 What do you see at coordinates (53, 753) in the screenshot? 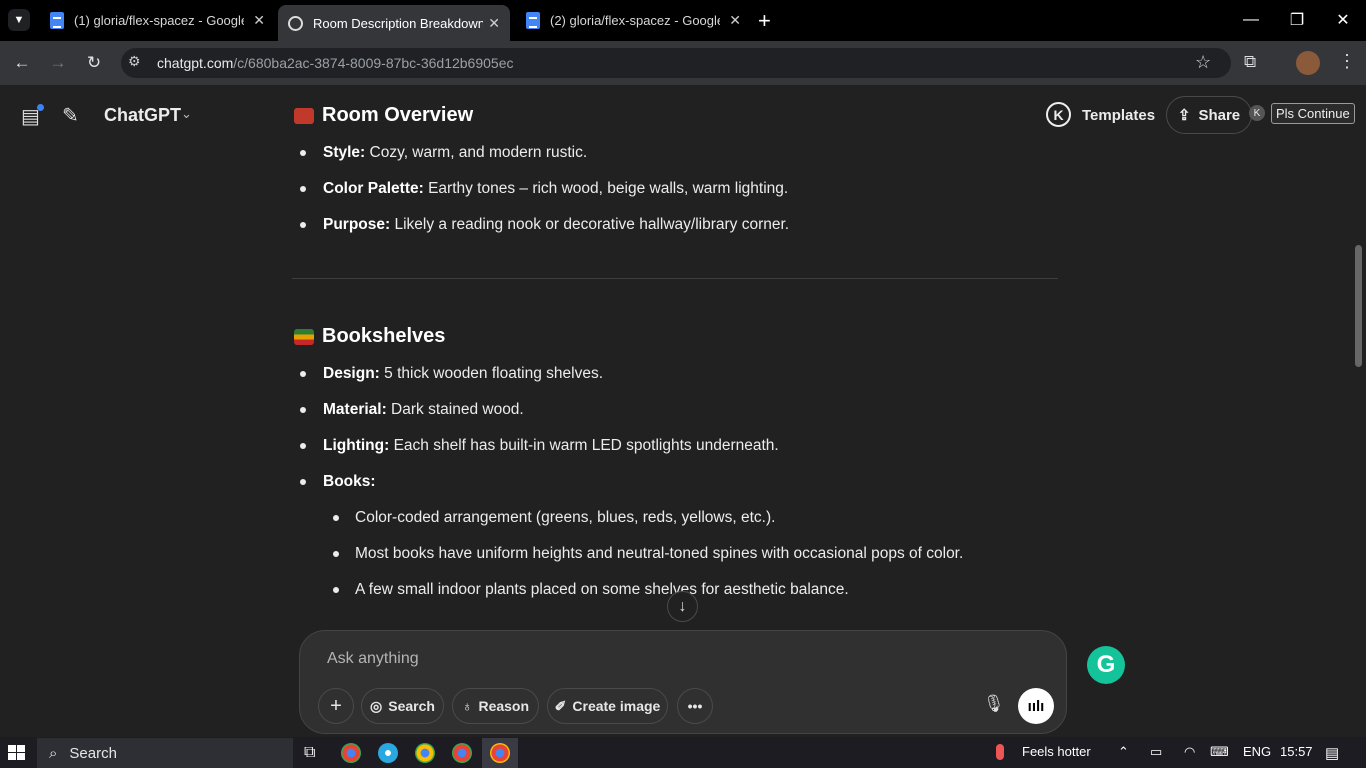
I see `search-icon: ⌕` at bounding box center [53, 753].